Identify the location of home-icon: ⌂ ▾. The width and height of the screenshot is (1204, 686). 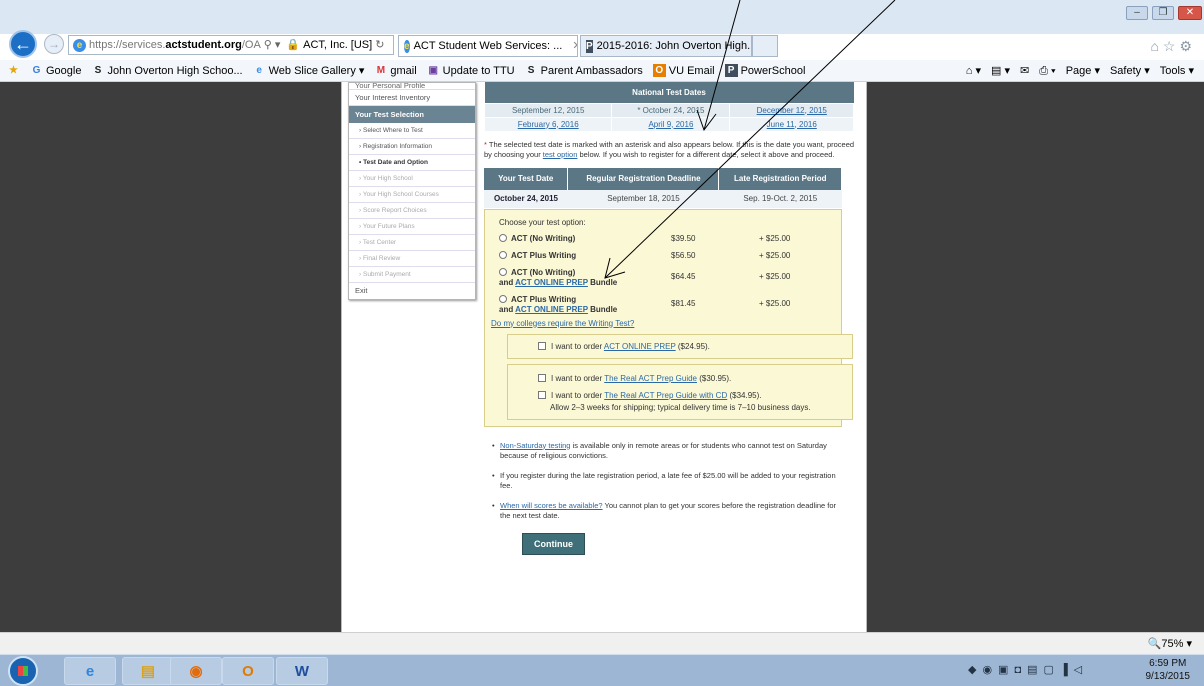
(973, 71).